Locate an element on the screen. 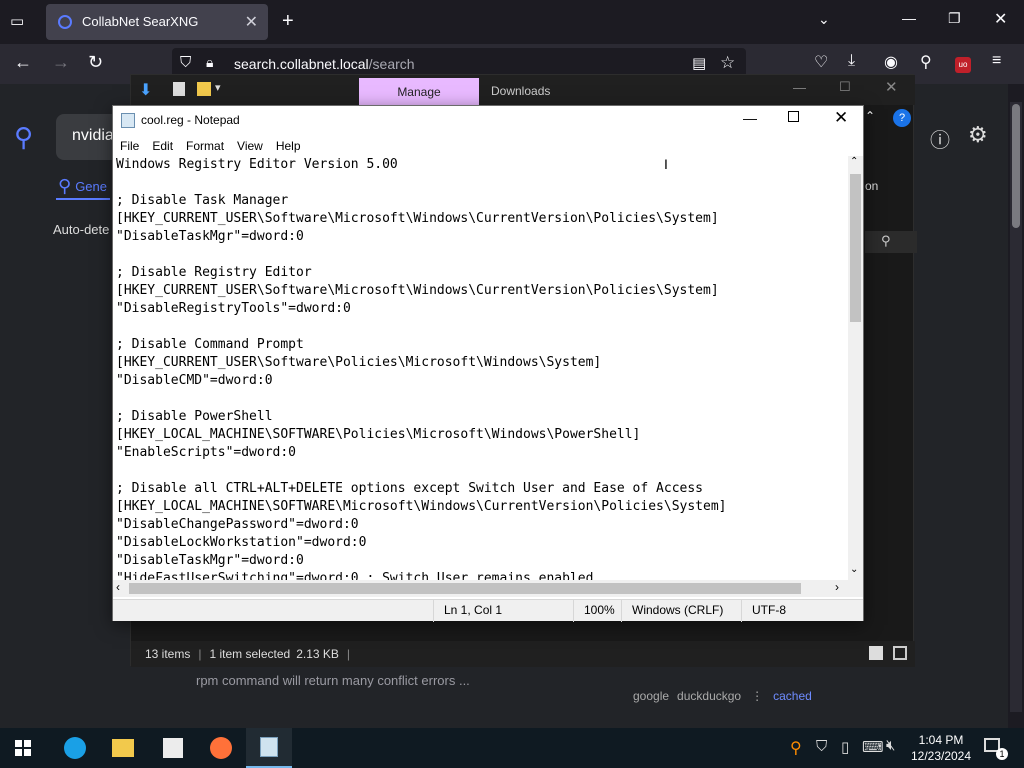 This screenshot has height=768, width=1024. auto-detect-label: Auto-dete is located at coordinates (81, 229).